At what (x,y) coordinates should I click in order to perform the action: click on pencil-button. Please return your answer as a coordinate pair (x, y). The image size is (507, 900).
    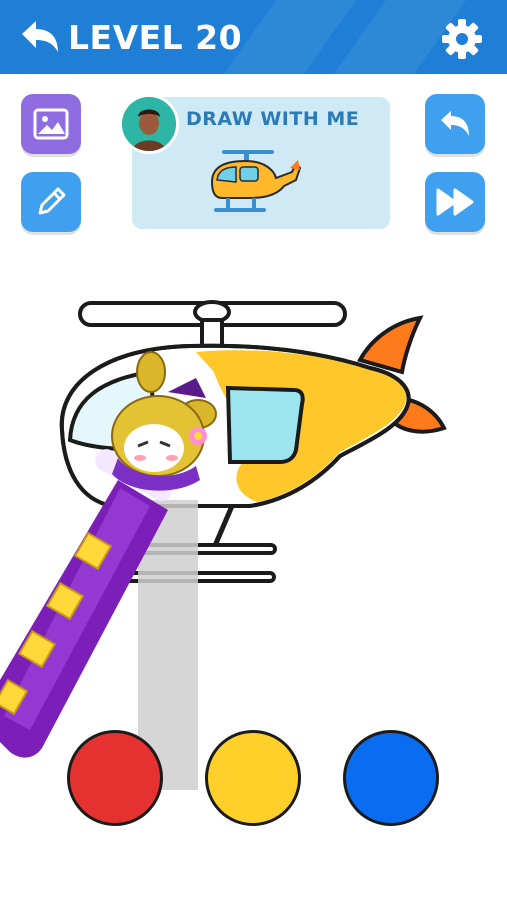
    Looking at the image, I should click on (51, 202).